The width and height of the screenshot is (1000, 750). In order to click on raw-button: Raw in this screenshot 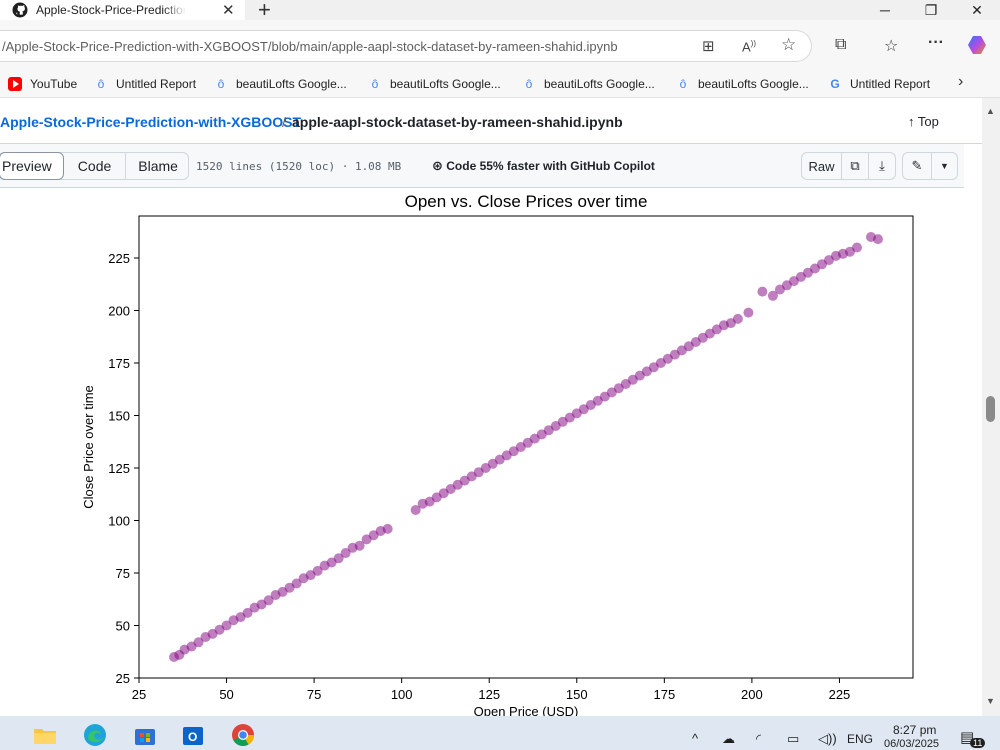, I will do `click(821, 166)`.